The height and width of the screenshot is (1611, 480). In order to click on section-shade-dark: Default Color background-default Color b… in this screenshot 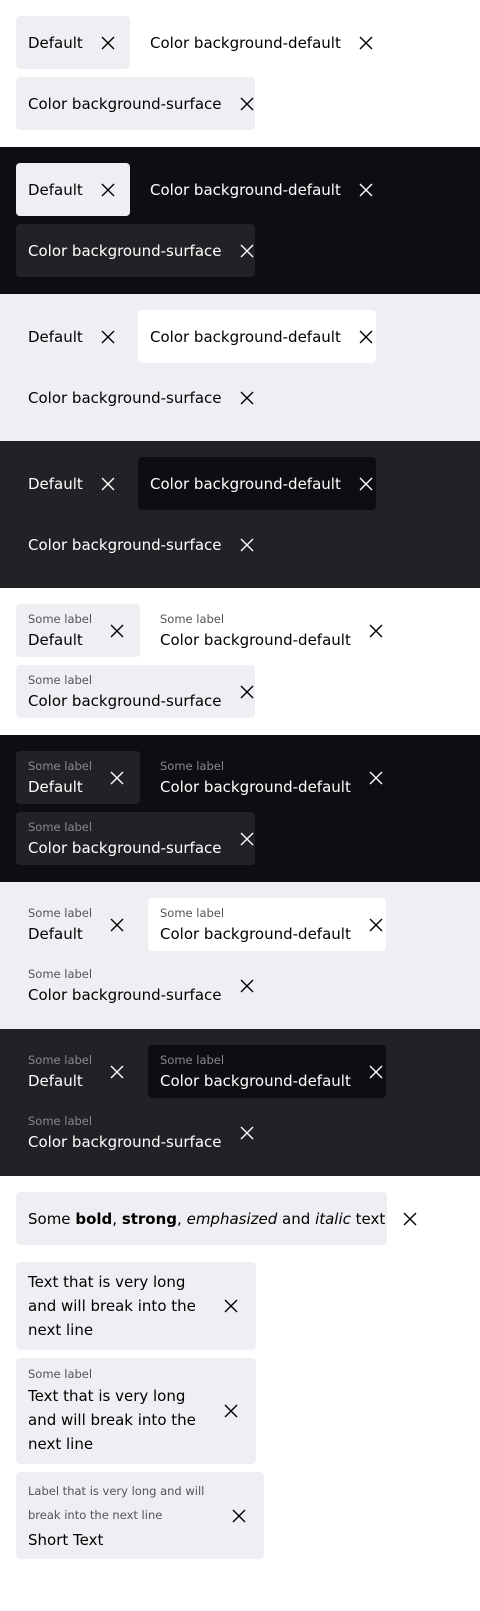, I will do `click(240, 514)`.